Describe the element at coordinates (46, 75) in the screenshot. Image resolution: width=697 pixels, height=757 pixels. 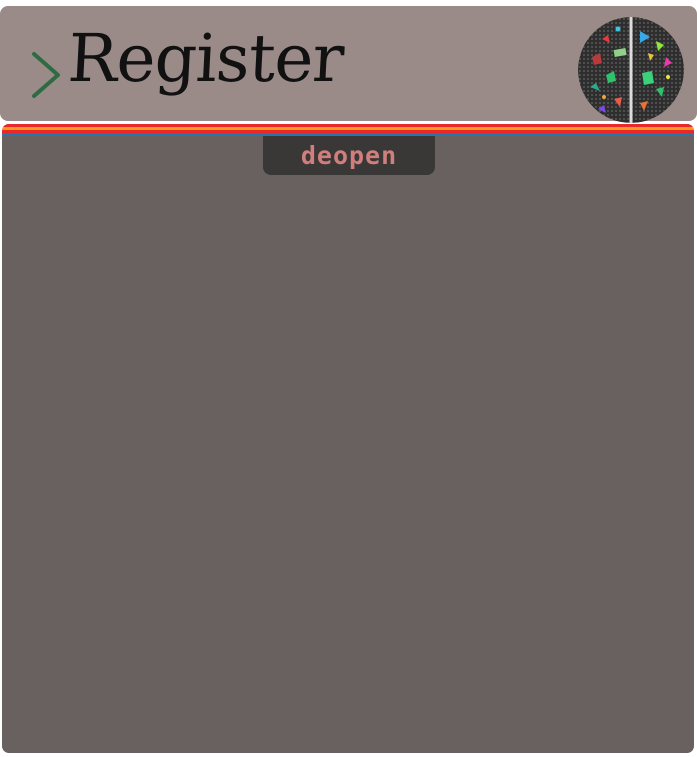
I see `chevron-right-icon` at that location.